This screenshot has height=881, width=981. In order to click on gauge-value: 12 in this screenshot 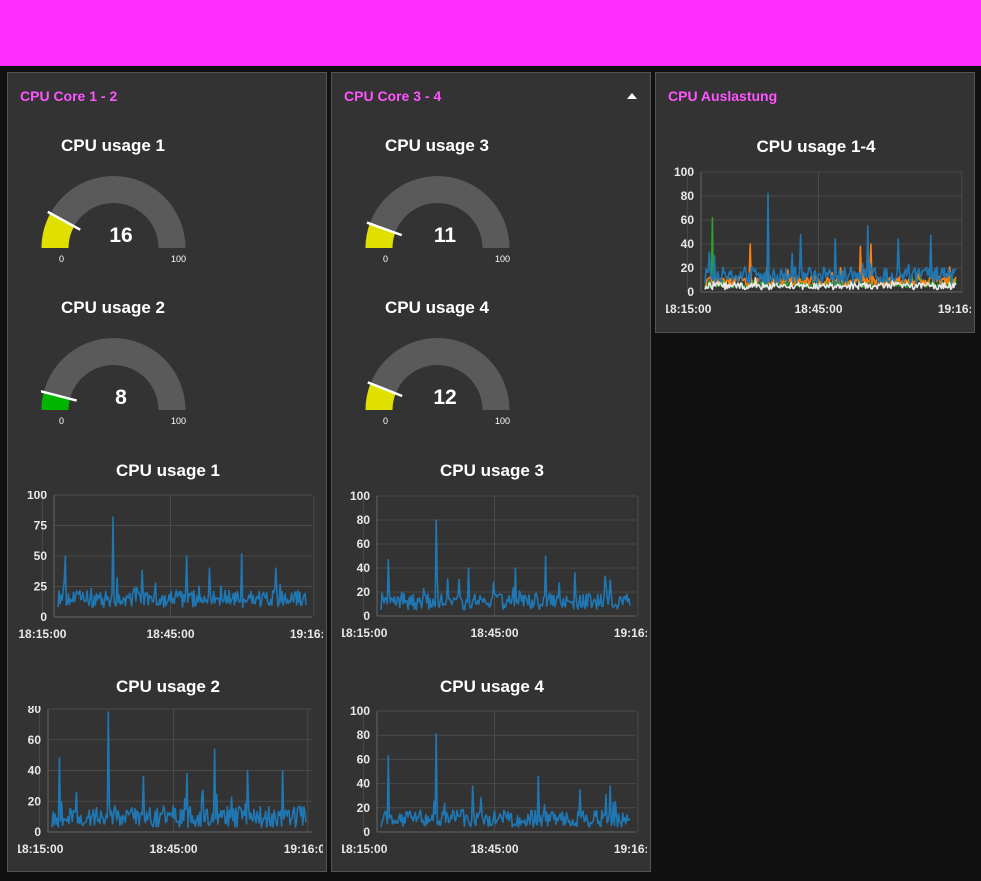, I will do `click(445, 397)`.